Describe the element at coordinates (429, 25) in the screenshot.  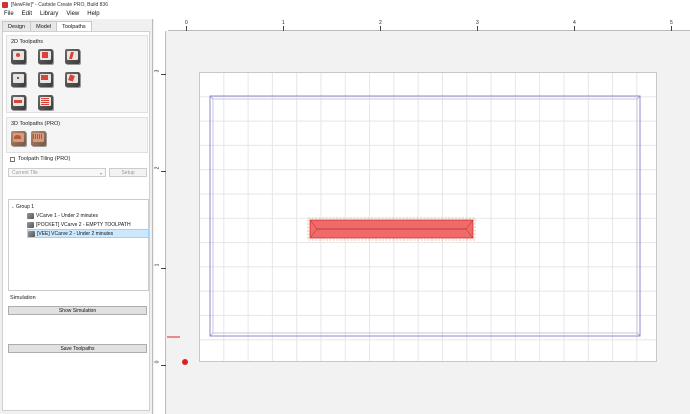
I see `ruler-top: 0 1 2 3 4 5` at that location.